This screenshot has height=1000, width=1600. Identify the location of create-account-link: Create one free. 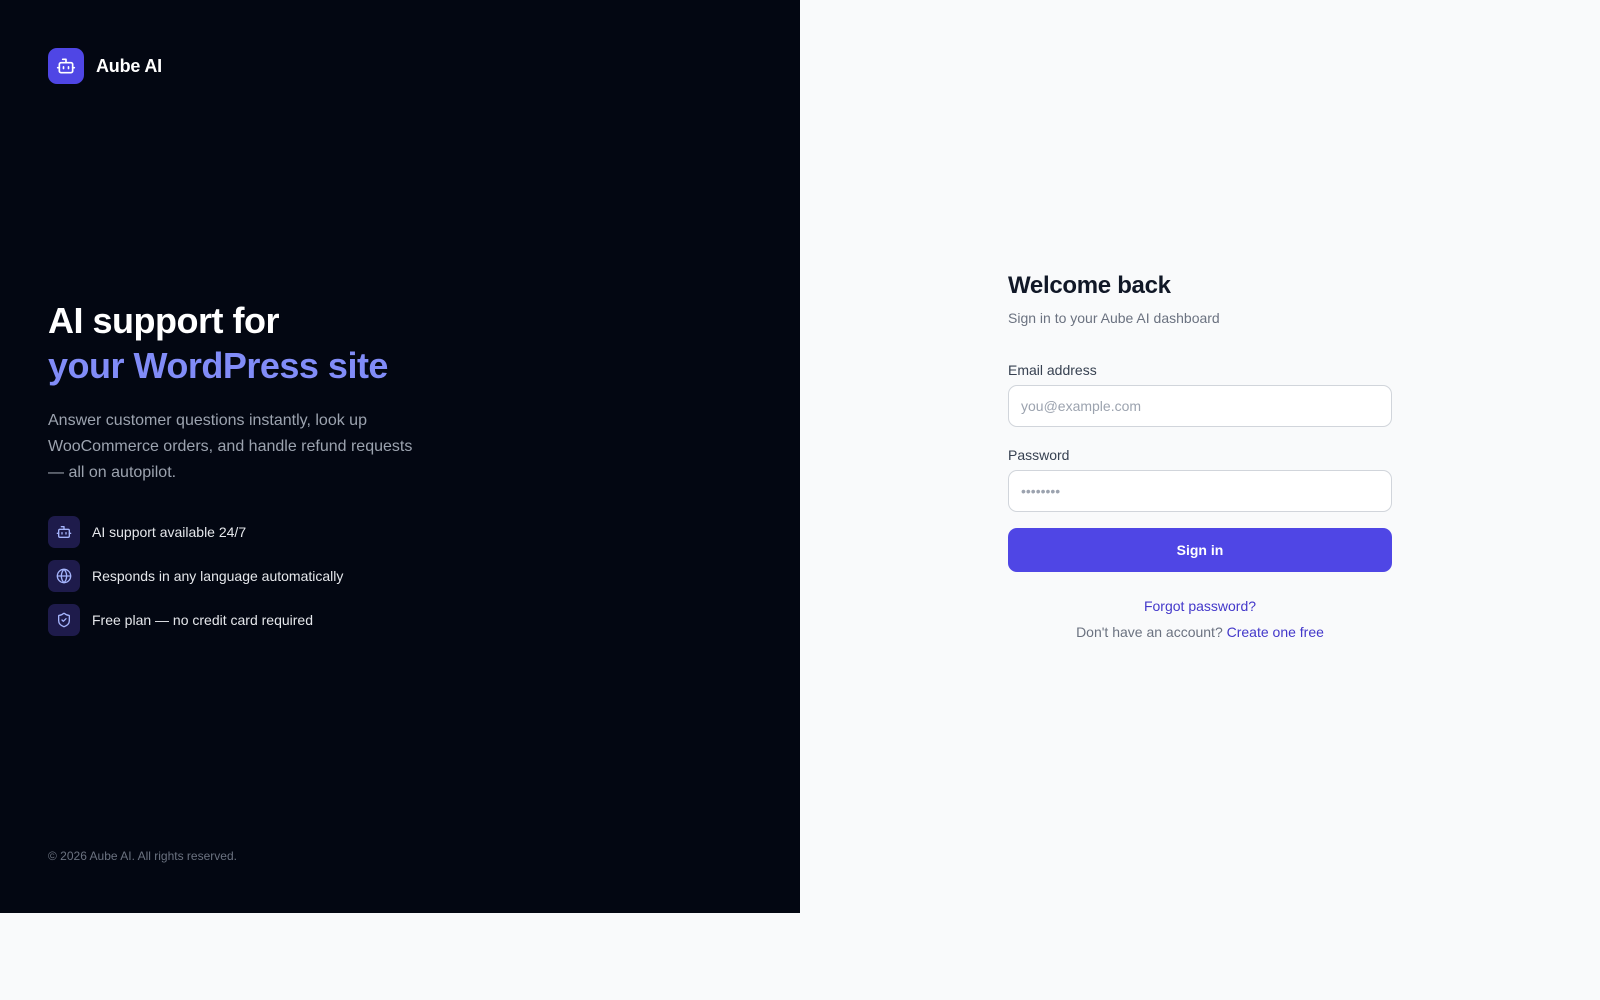
(1275, 632).